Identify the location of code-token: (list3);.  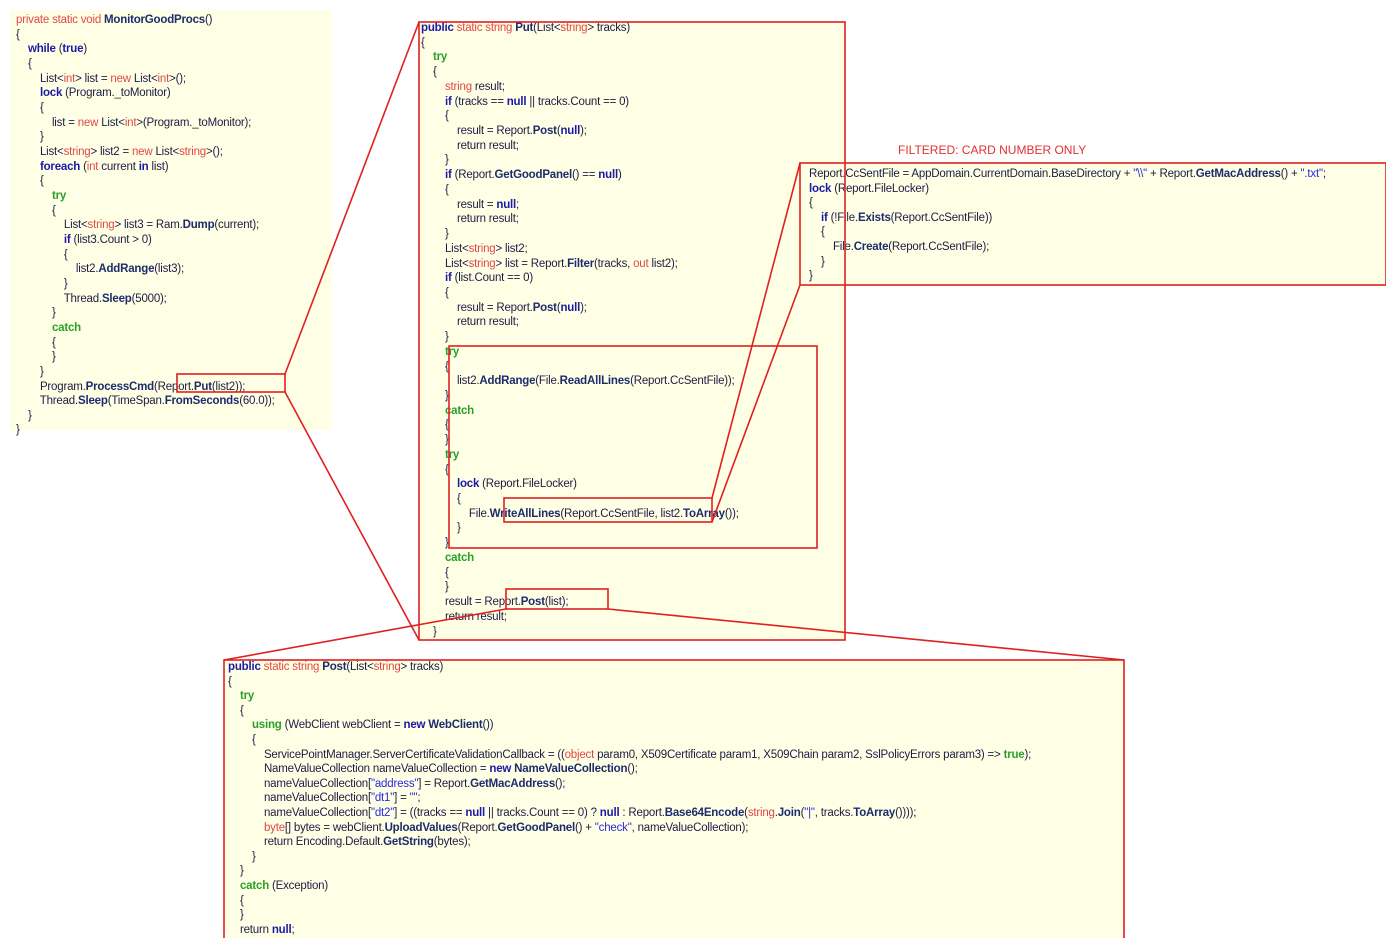
(169, 269).